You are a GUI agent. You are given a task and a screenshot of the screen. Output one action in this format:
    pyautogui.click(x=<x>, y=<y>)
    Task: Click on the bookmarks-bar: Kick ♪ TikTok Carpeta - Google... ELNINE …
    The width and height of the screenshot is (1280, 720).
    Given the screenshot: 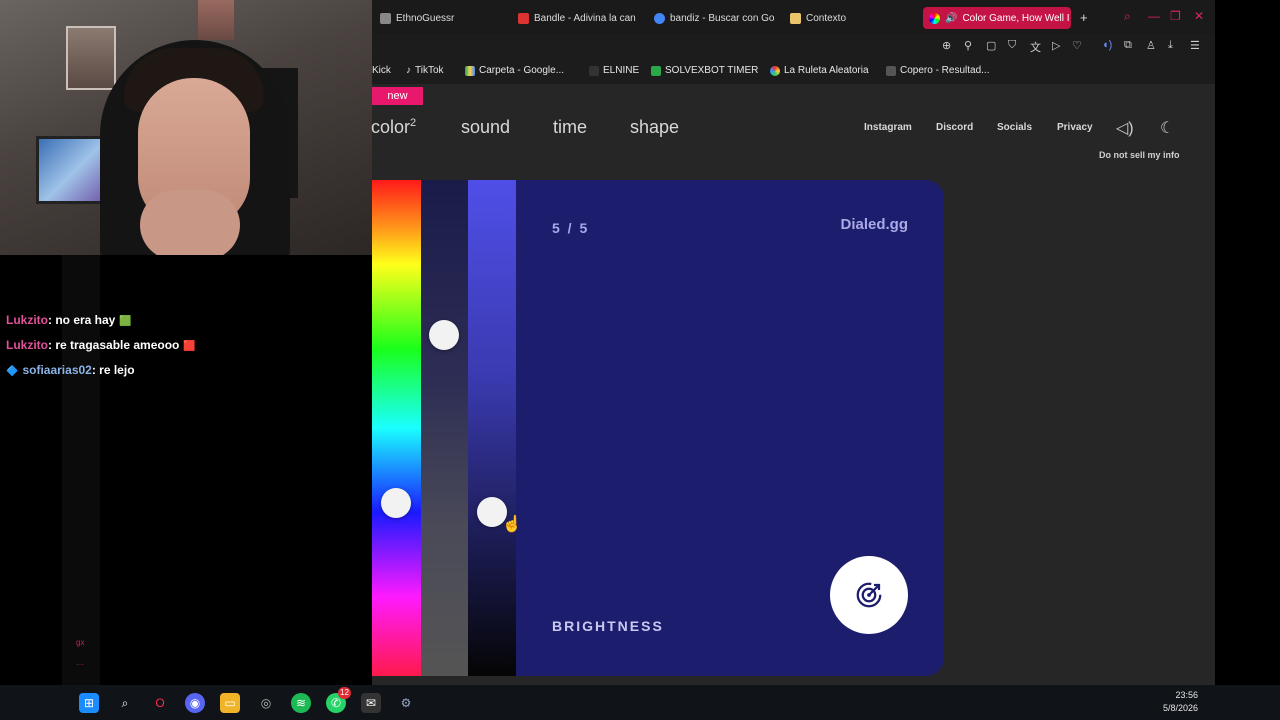 What is the action you would take?
    pyautogui.click(x=793, y=71)
    